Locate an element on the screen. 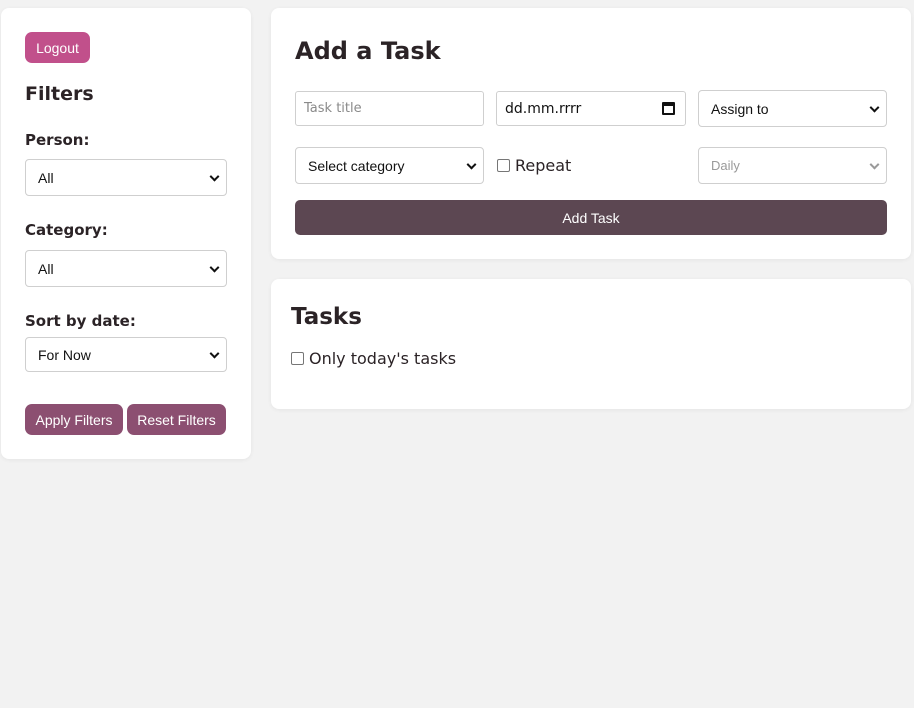 Image resolution: width=914 pixels, height=708 pixels. repeat-frequency-select: Daily is located at coordinates (792, 165).